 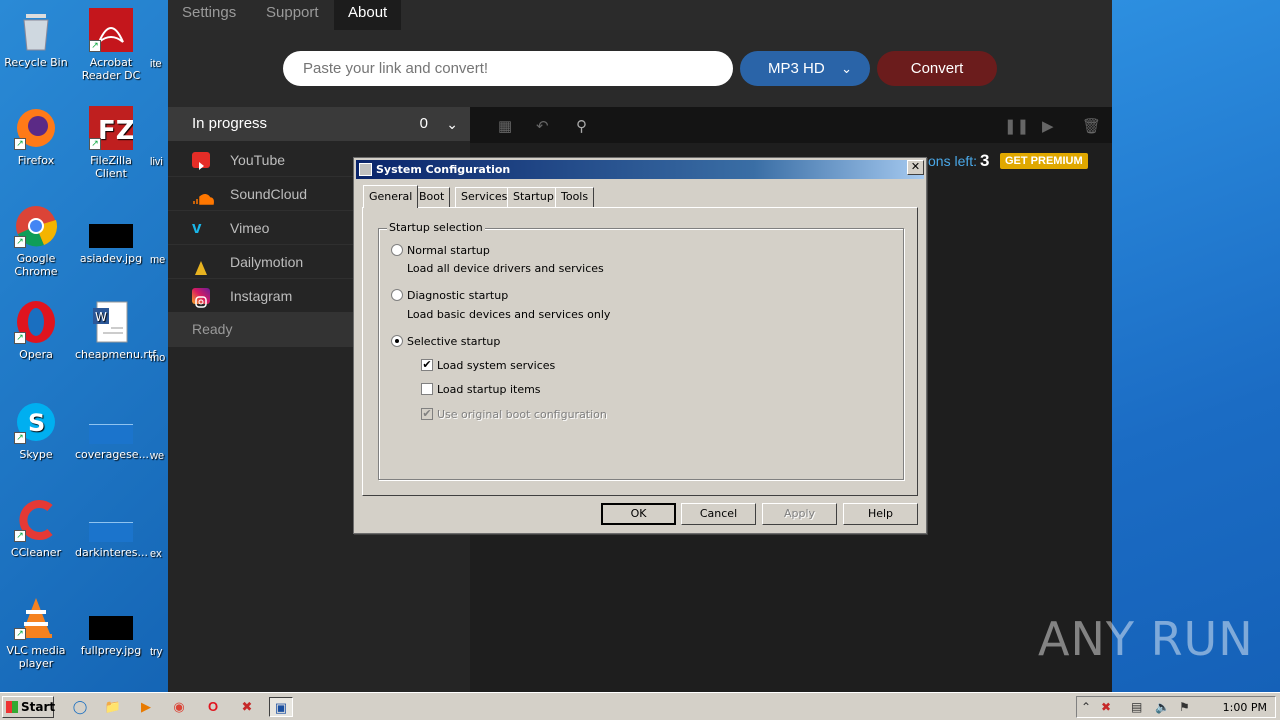 I want to click on diagnostic-startup-label: Diagnostic startup, so click(x=457, y=295).